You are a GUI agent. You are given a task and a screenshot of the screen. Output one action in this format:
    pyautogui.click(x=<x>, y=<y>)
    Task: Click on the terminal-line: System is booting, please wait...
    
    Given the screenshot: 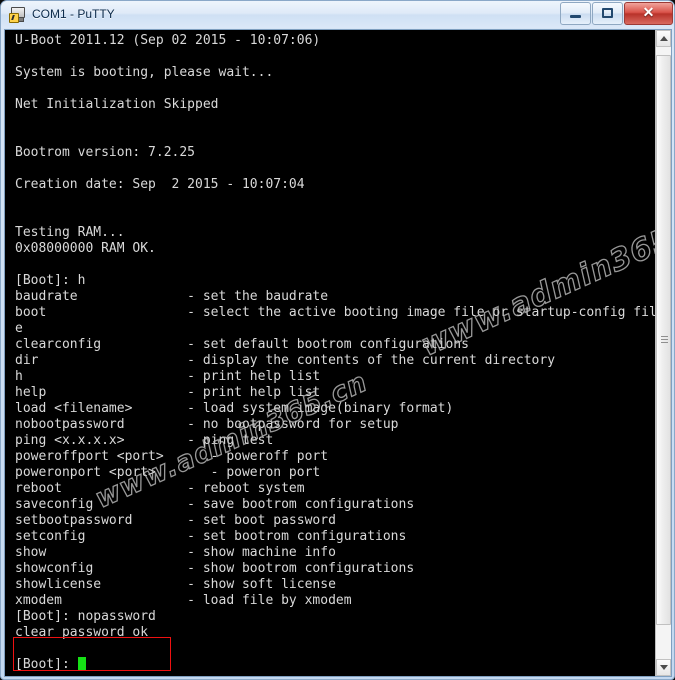 What is the action you would take?
    pyautogui.click(x=144, y=72)
    